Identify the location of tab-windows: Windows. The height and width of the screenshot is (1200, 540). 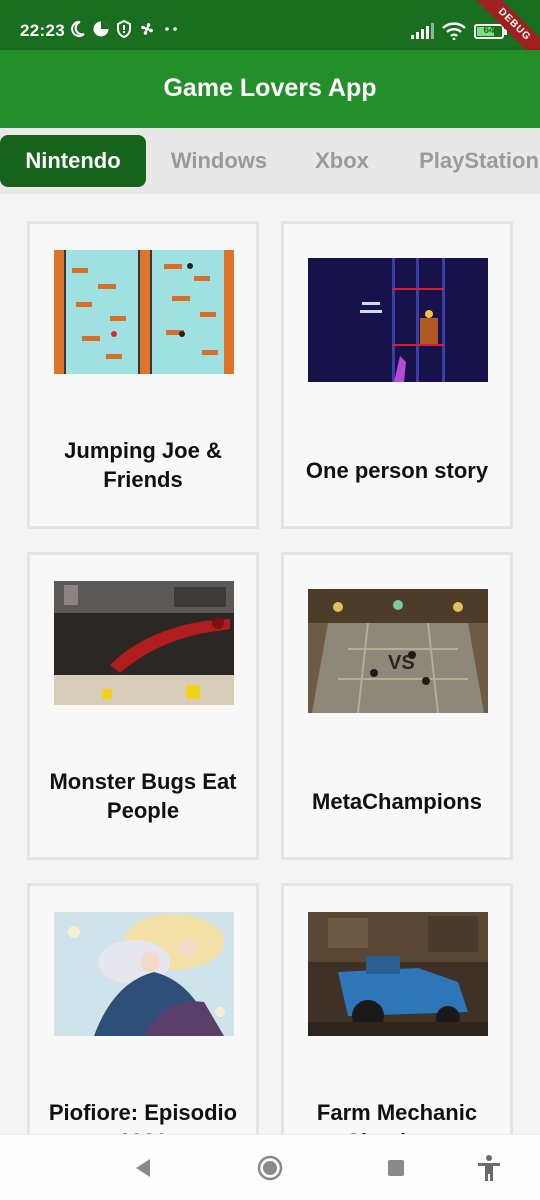
(219, 161).